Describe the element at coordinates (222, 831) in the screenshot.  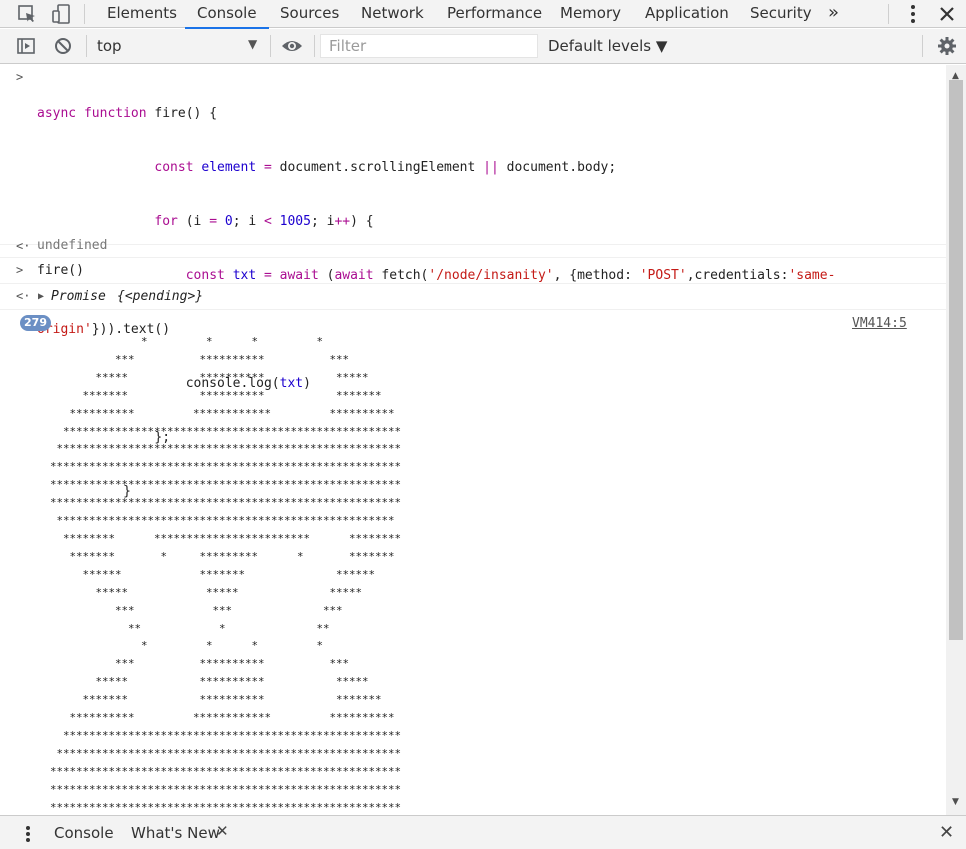
I see `close-tab-icon: ✕` at that location.